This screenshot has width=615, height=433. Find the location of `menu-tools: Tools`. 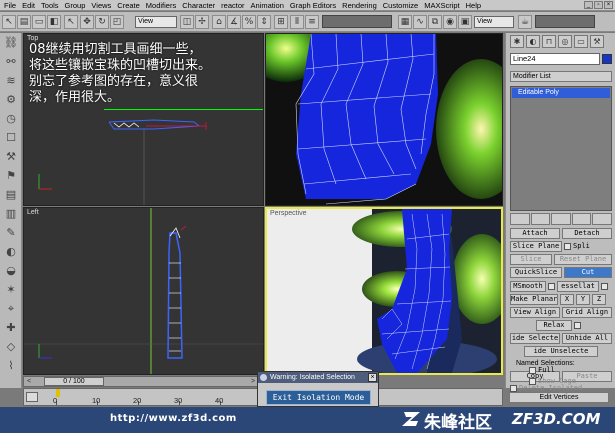

menu-tools: Tools is located at coordinates (50, 5).